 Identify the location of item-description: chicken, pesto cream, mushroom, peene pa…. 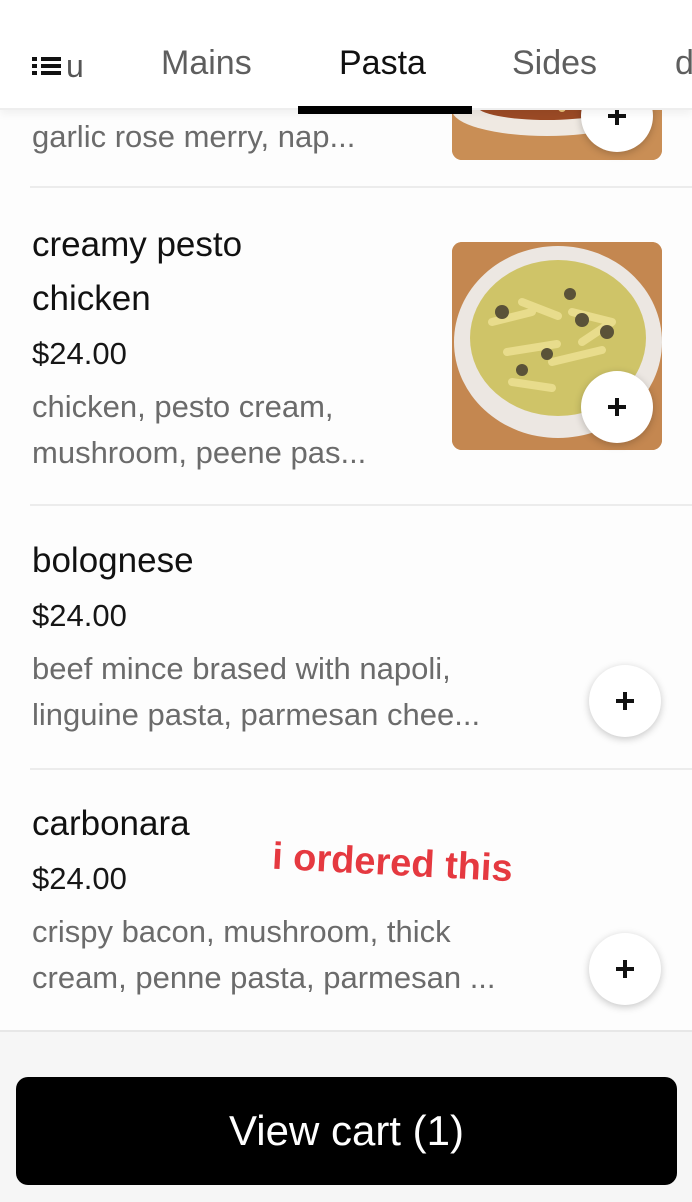
(199, 429).